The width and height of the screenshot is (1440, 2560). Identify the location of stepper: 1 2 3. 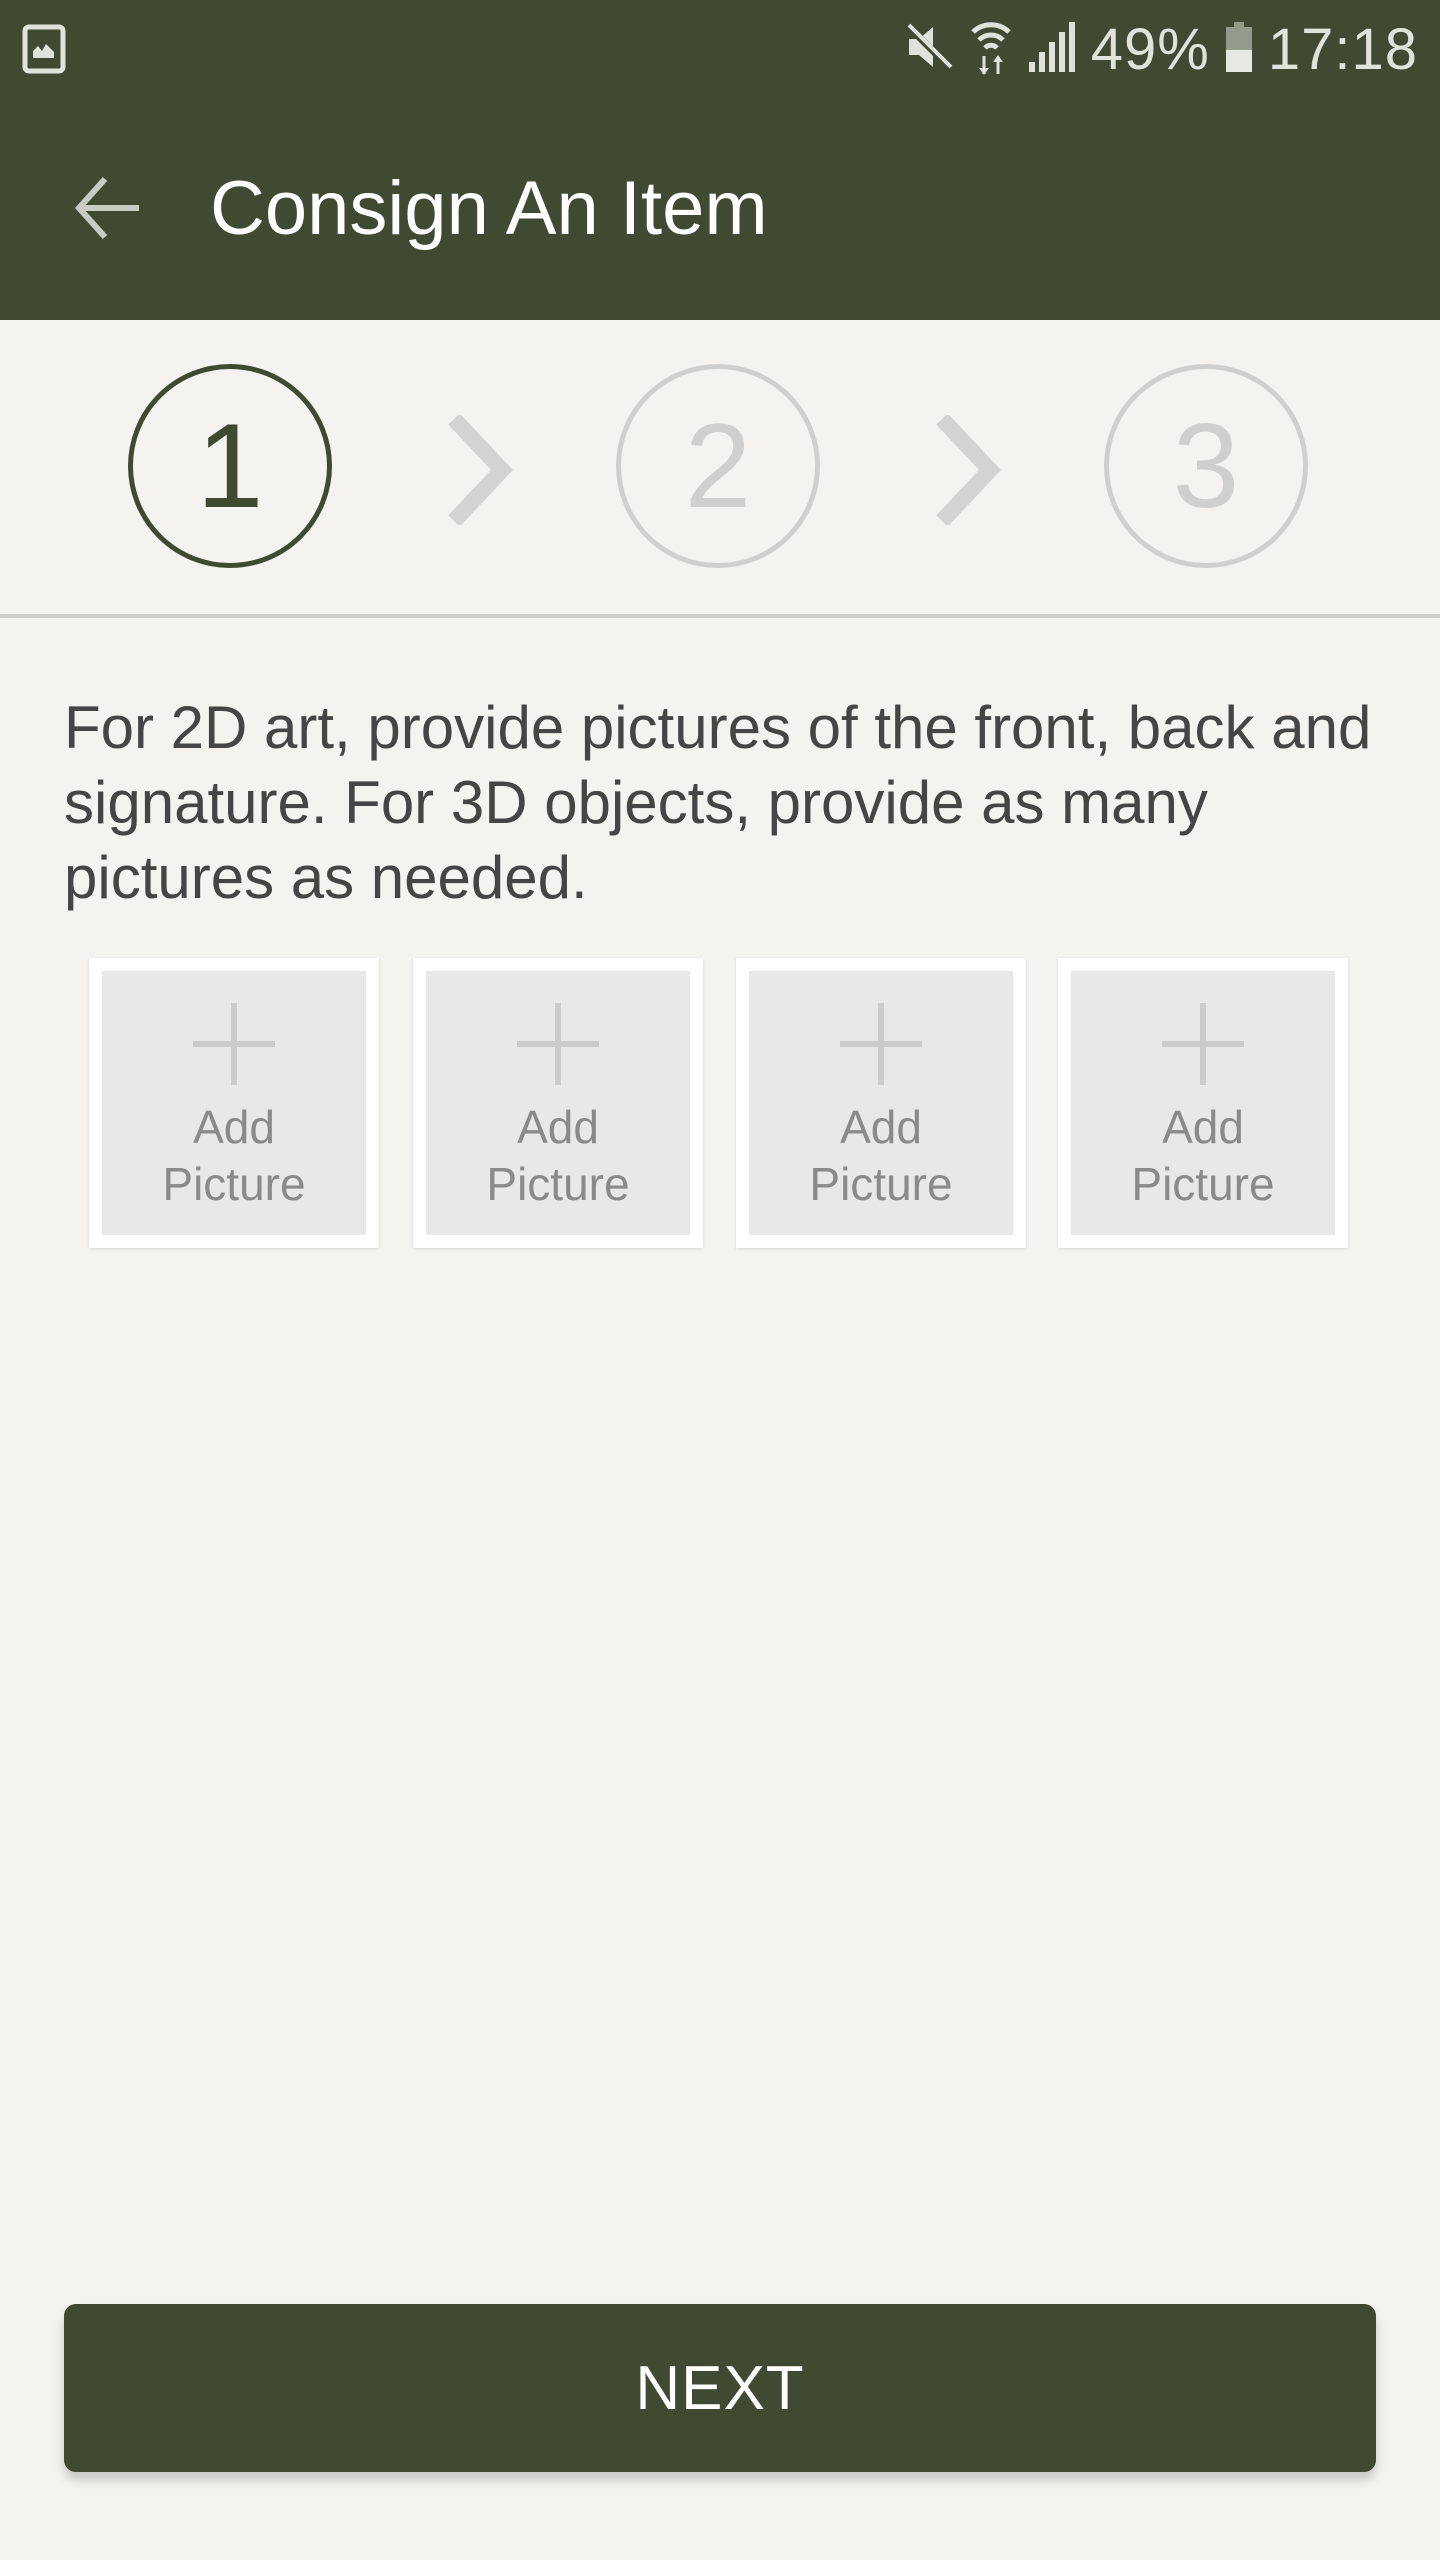
(720, 468).